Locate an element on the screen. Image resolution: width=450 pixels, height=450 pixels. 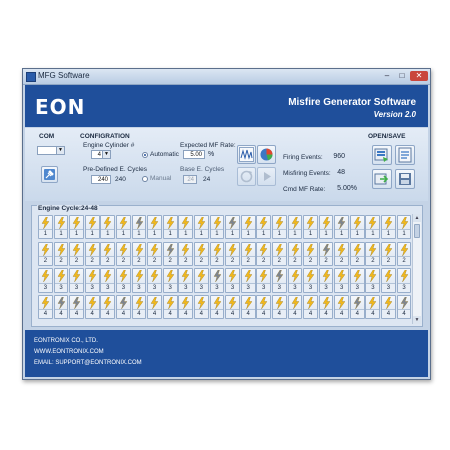
com-port-select: ▼ is located at coordinates (51, 150).